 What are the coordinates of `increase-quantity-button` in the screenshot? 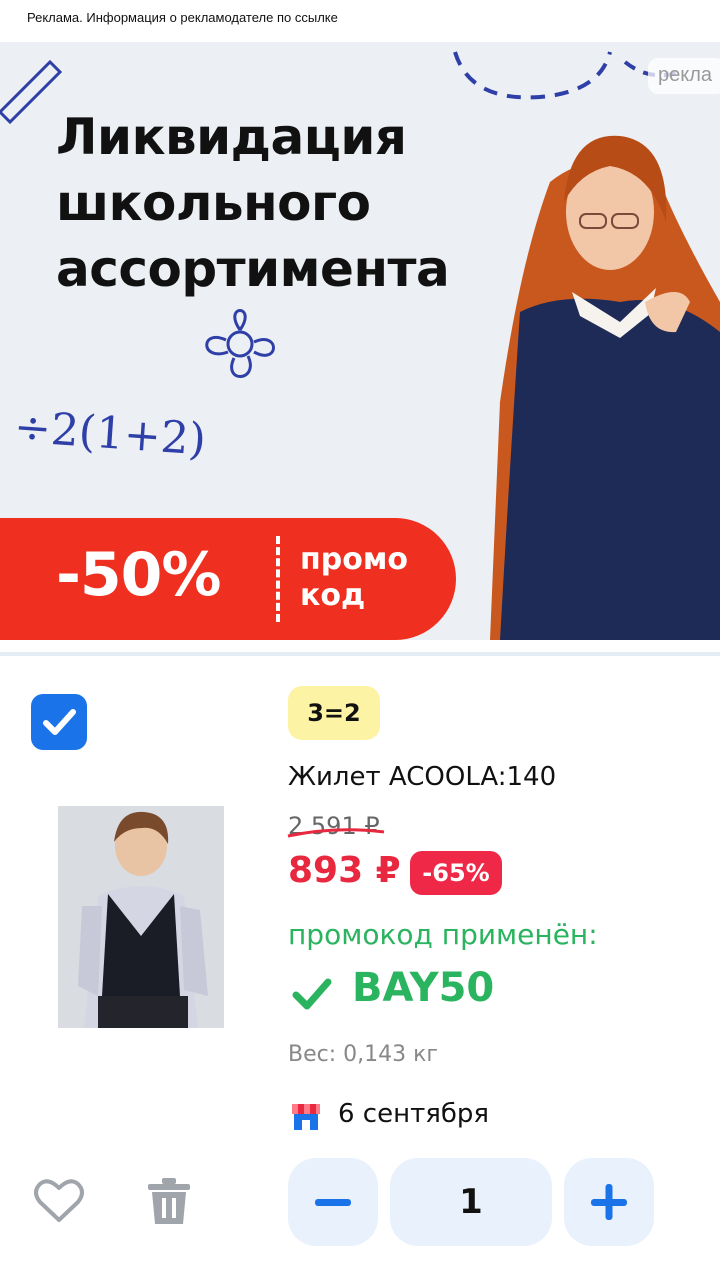 It's located at (609, 1202).